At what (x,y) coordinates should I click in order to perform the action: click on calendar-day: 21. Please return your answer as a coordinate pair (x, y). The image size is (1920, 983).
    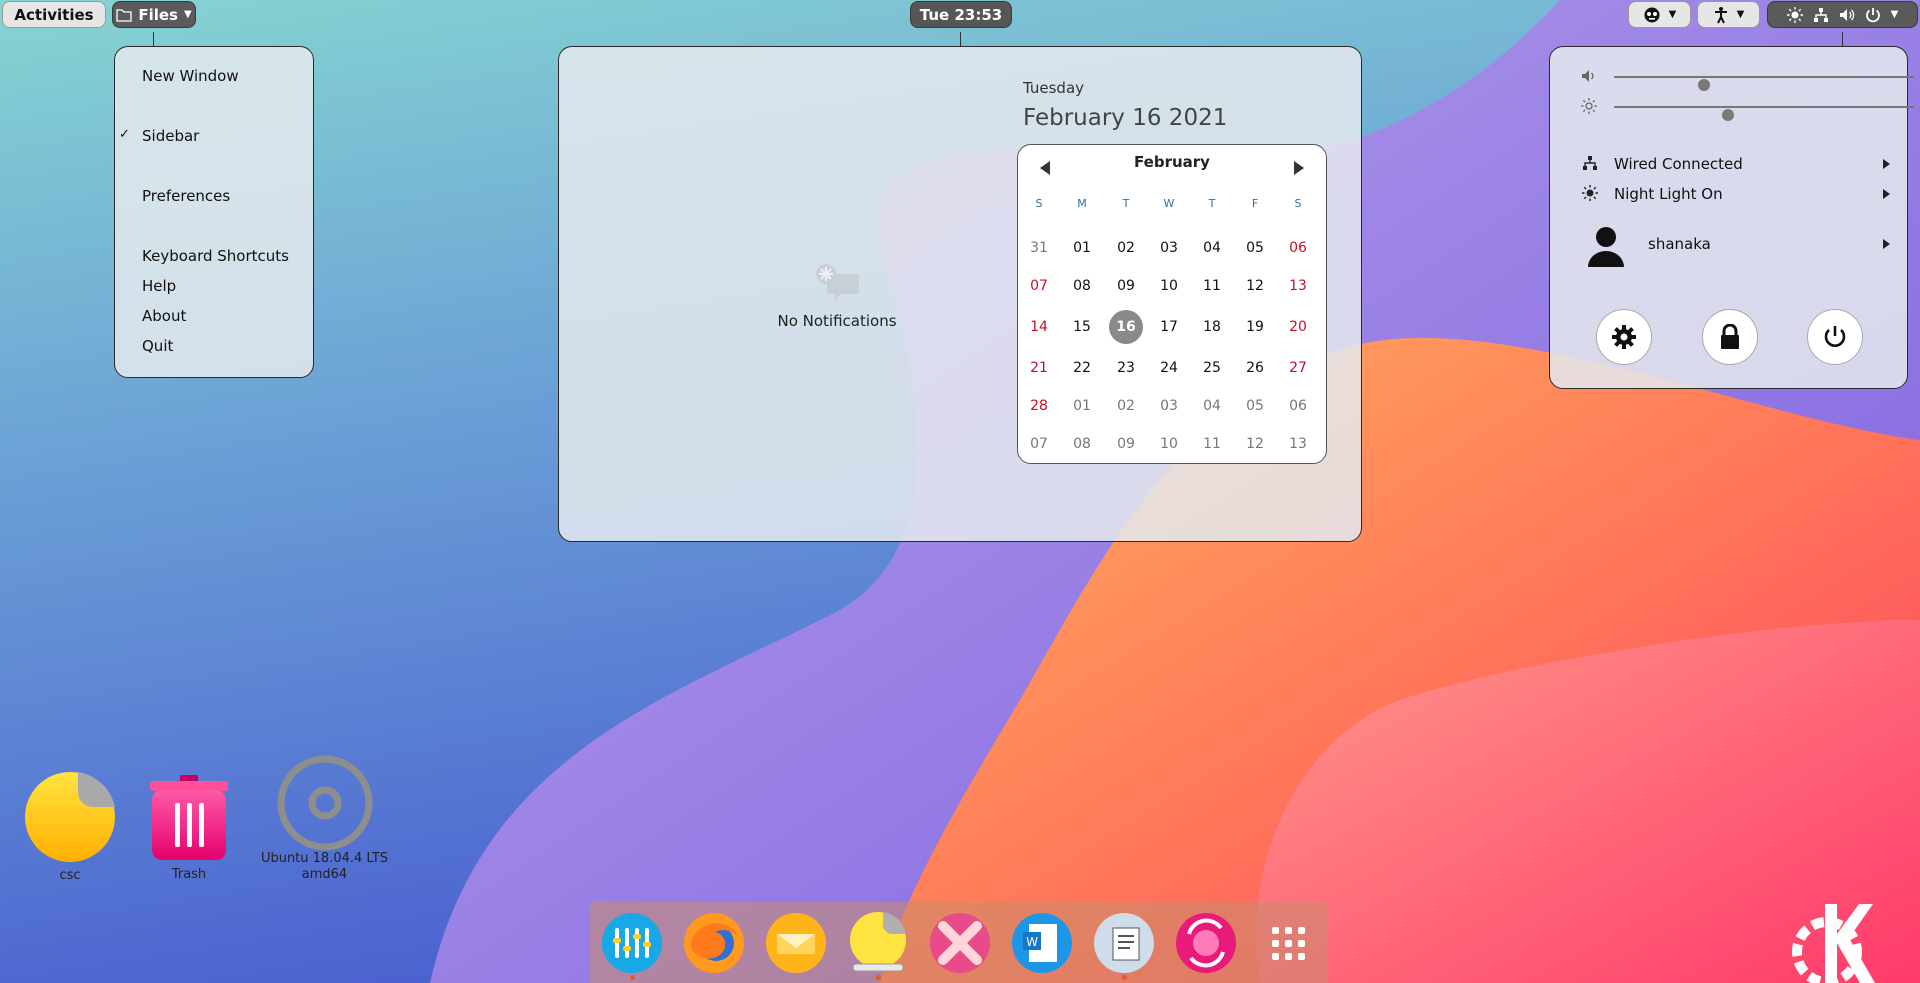
    Looking at the image, I should click on (1039, 368).